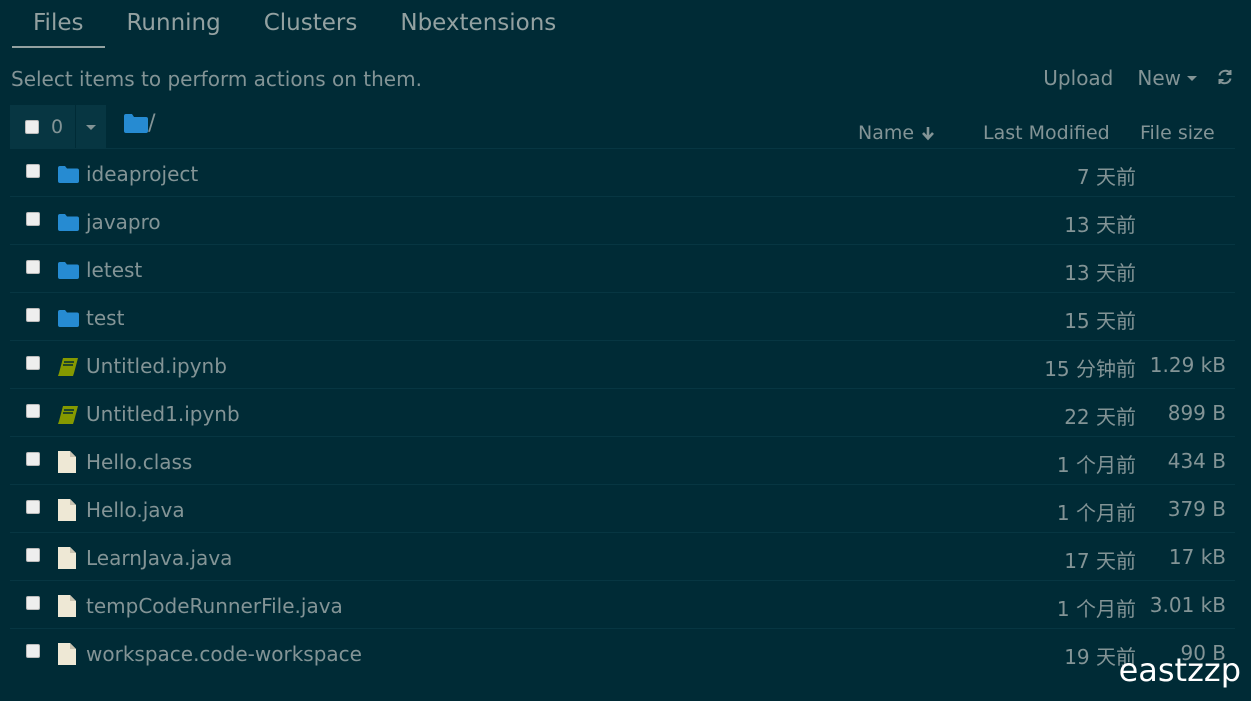 This screenshot has width=1251, height=701. What do you see at coordinates (1196, 461) in the screenshot?
I see `item-size: 434 B` at bounding box center [1196, 461].